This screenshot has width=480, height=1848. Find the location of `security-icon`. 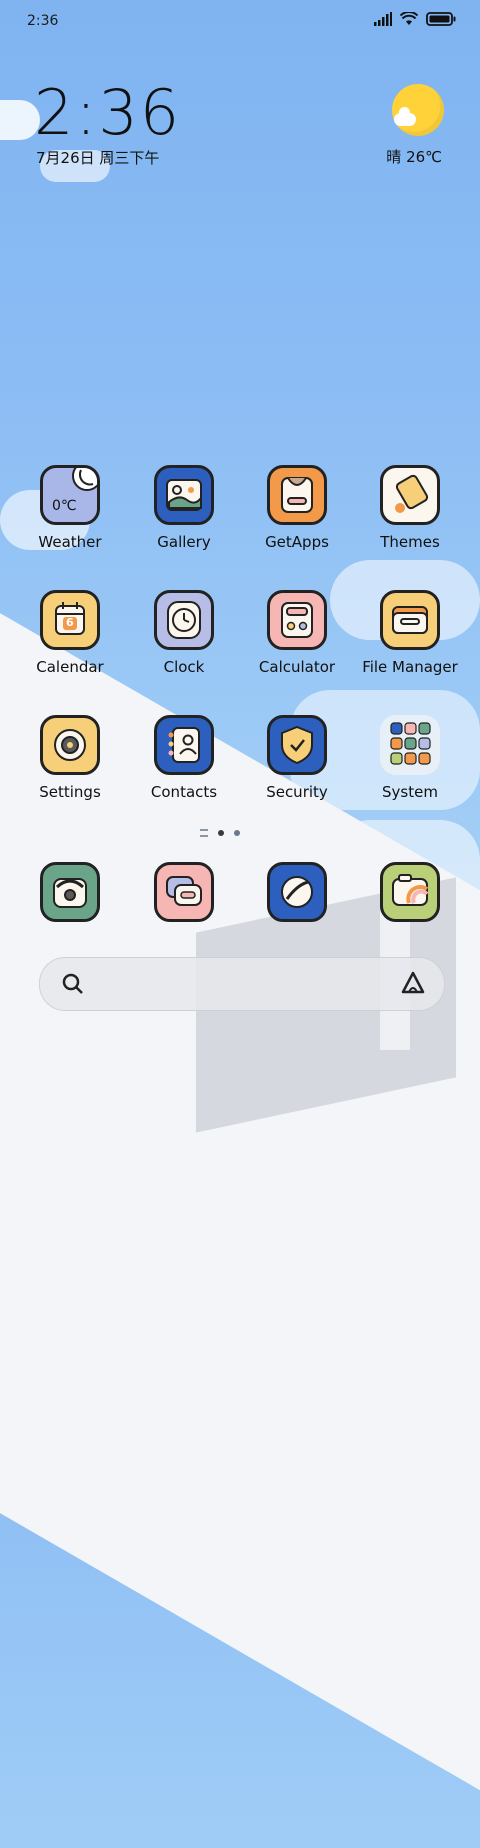

security-icon is located at coordinates (297, 745).